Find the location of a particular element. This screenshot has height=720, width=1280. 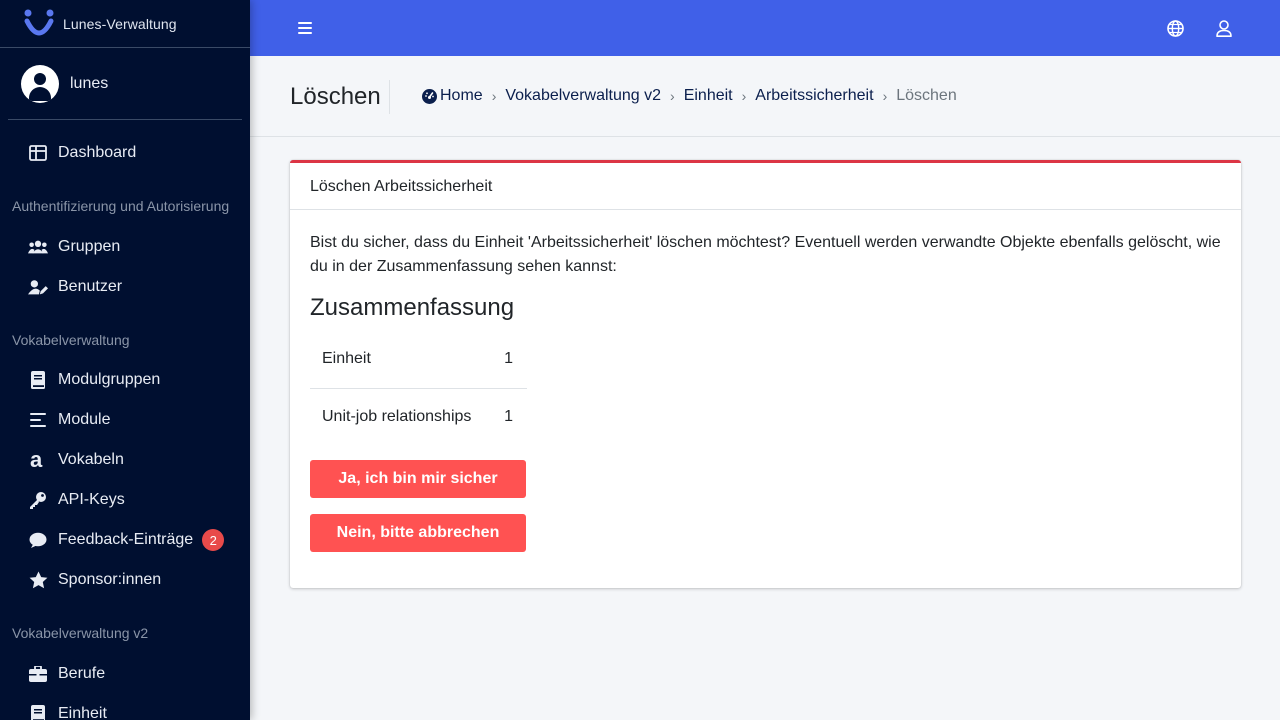

users-icon is located at coordinates (38, 247).